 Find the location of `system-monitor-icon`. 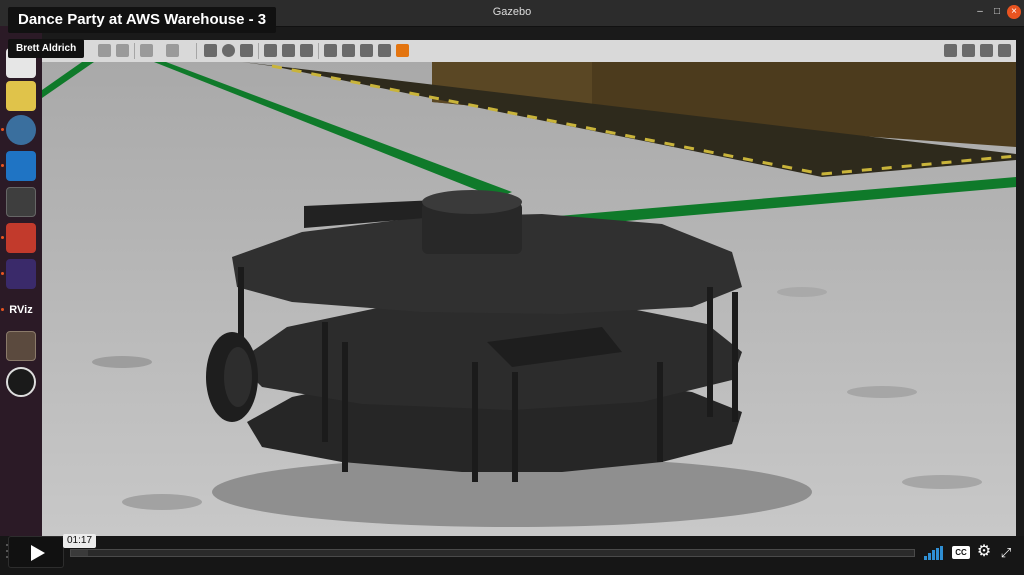

system-monitor-icon is located at coordinates (21, 202).